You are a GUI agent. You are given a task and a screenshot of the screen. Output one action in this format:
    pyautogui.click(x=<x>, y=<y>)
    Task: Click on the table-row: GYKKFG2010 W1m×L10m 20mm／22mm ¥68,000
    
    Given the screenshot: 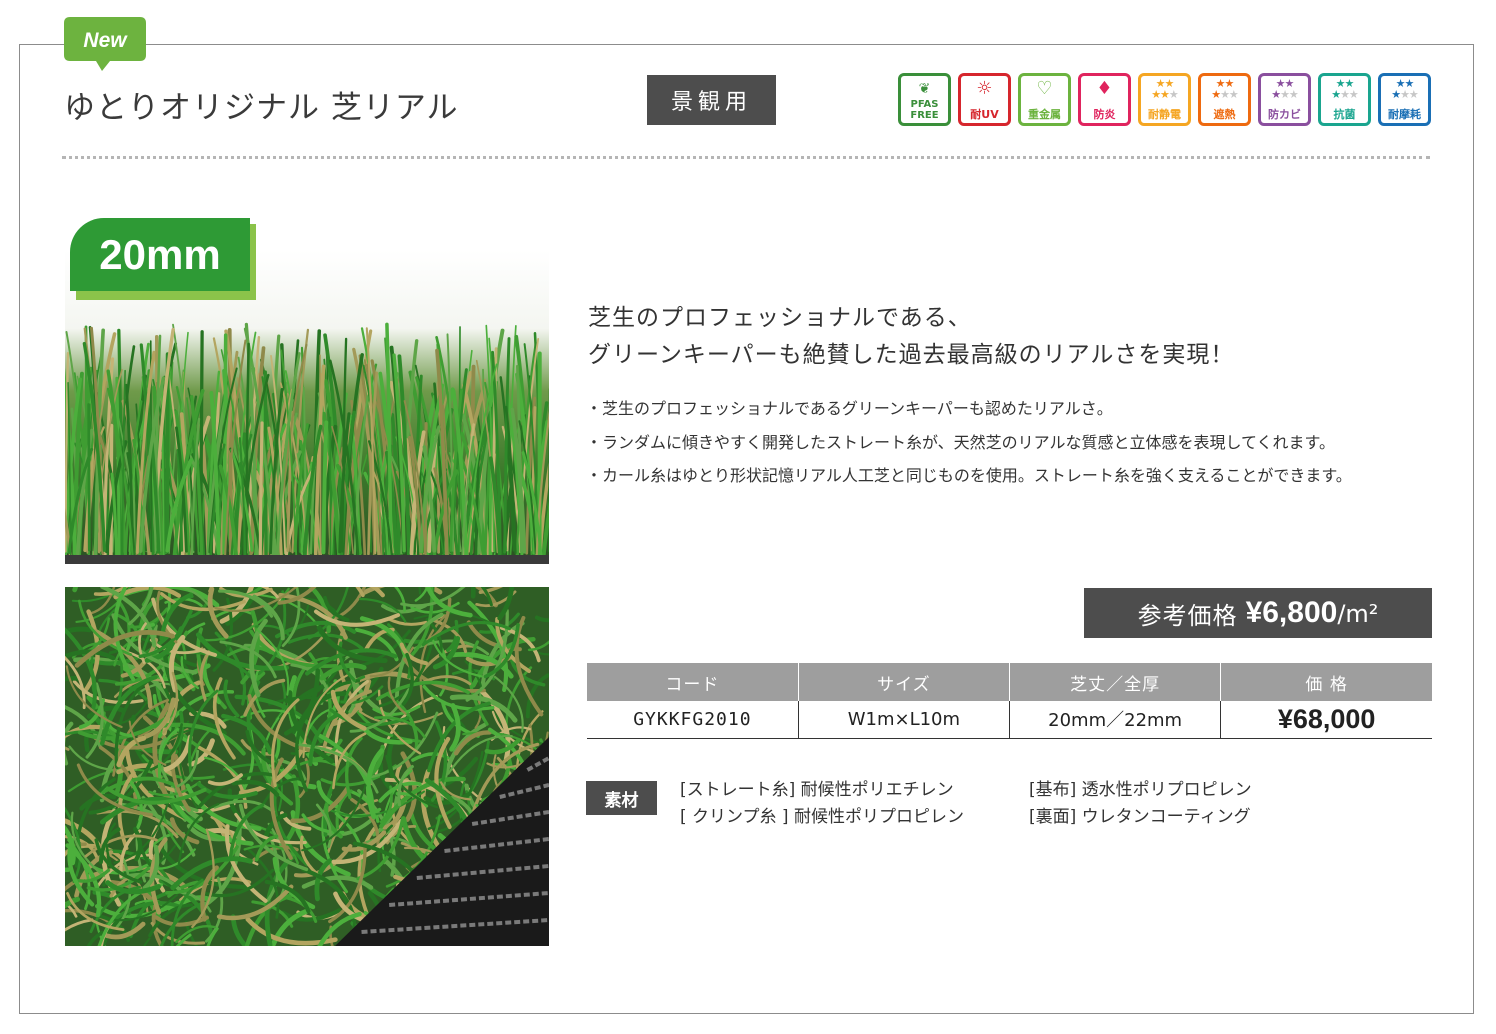 What is the action you would take?
    pyautogui.click(x=1009, y=720)
    